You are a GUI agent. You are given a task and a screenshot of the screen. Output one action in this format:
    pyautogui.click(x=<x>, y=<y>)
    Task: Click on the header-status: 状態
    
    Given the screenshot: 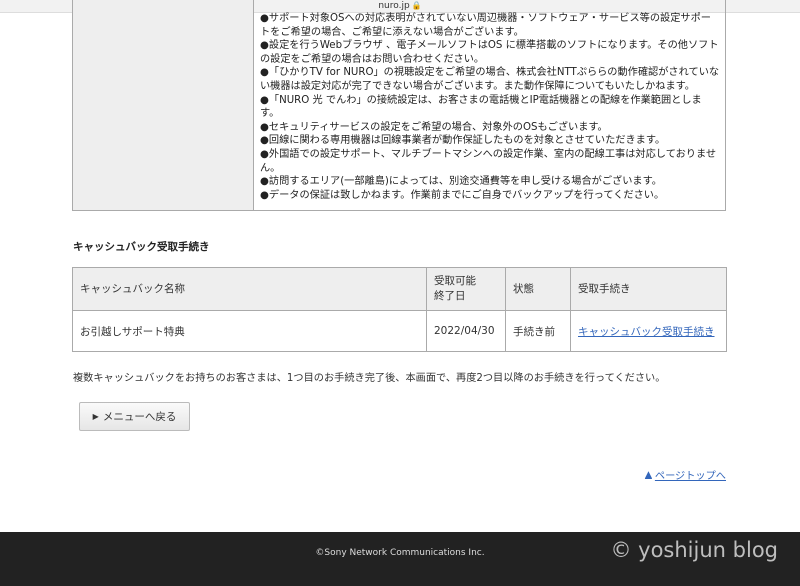 What is the action you would take?
    pyautogui.click(x=538, y=289)
    